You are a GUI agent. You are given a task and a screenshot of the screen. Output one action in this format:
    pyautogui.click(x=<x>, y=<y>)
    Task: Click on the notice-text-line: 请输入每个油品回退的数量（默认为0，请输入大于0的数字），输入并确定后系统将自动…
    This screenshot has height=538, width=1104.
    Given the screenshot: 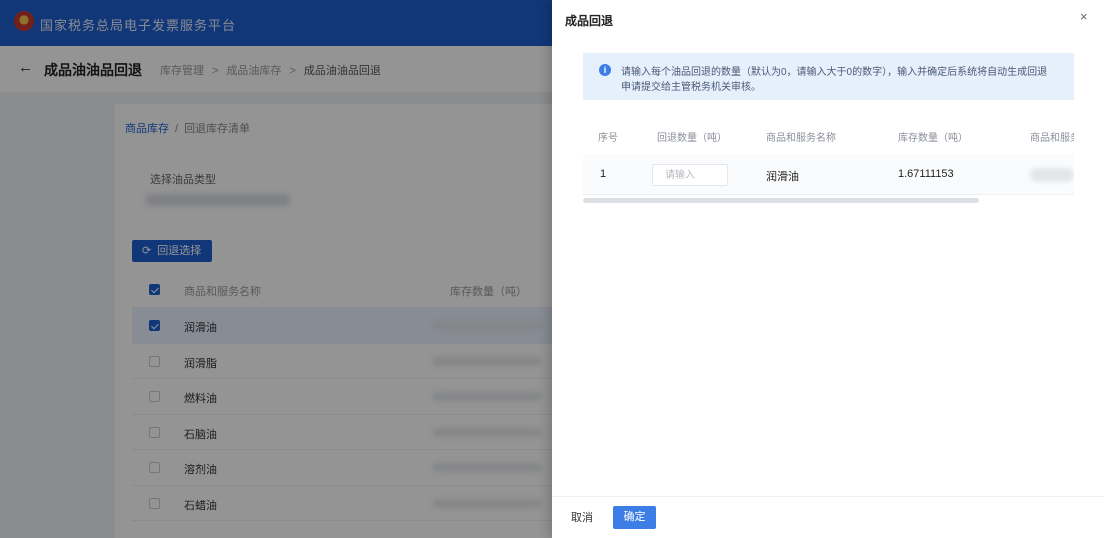 What is the action you would take?
    pyautogui.click(x=834, y=72)
    